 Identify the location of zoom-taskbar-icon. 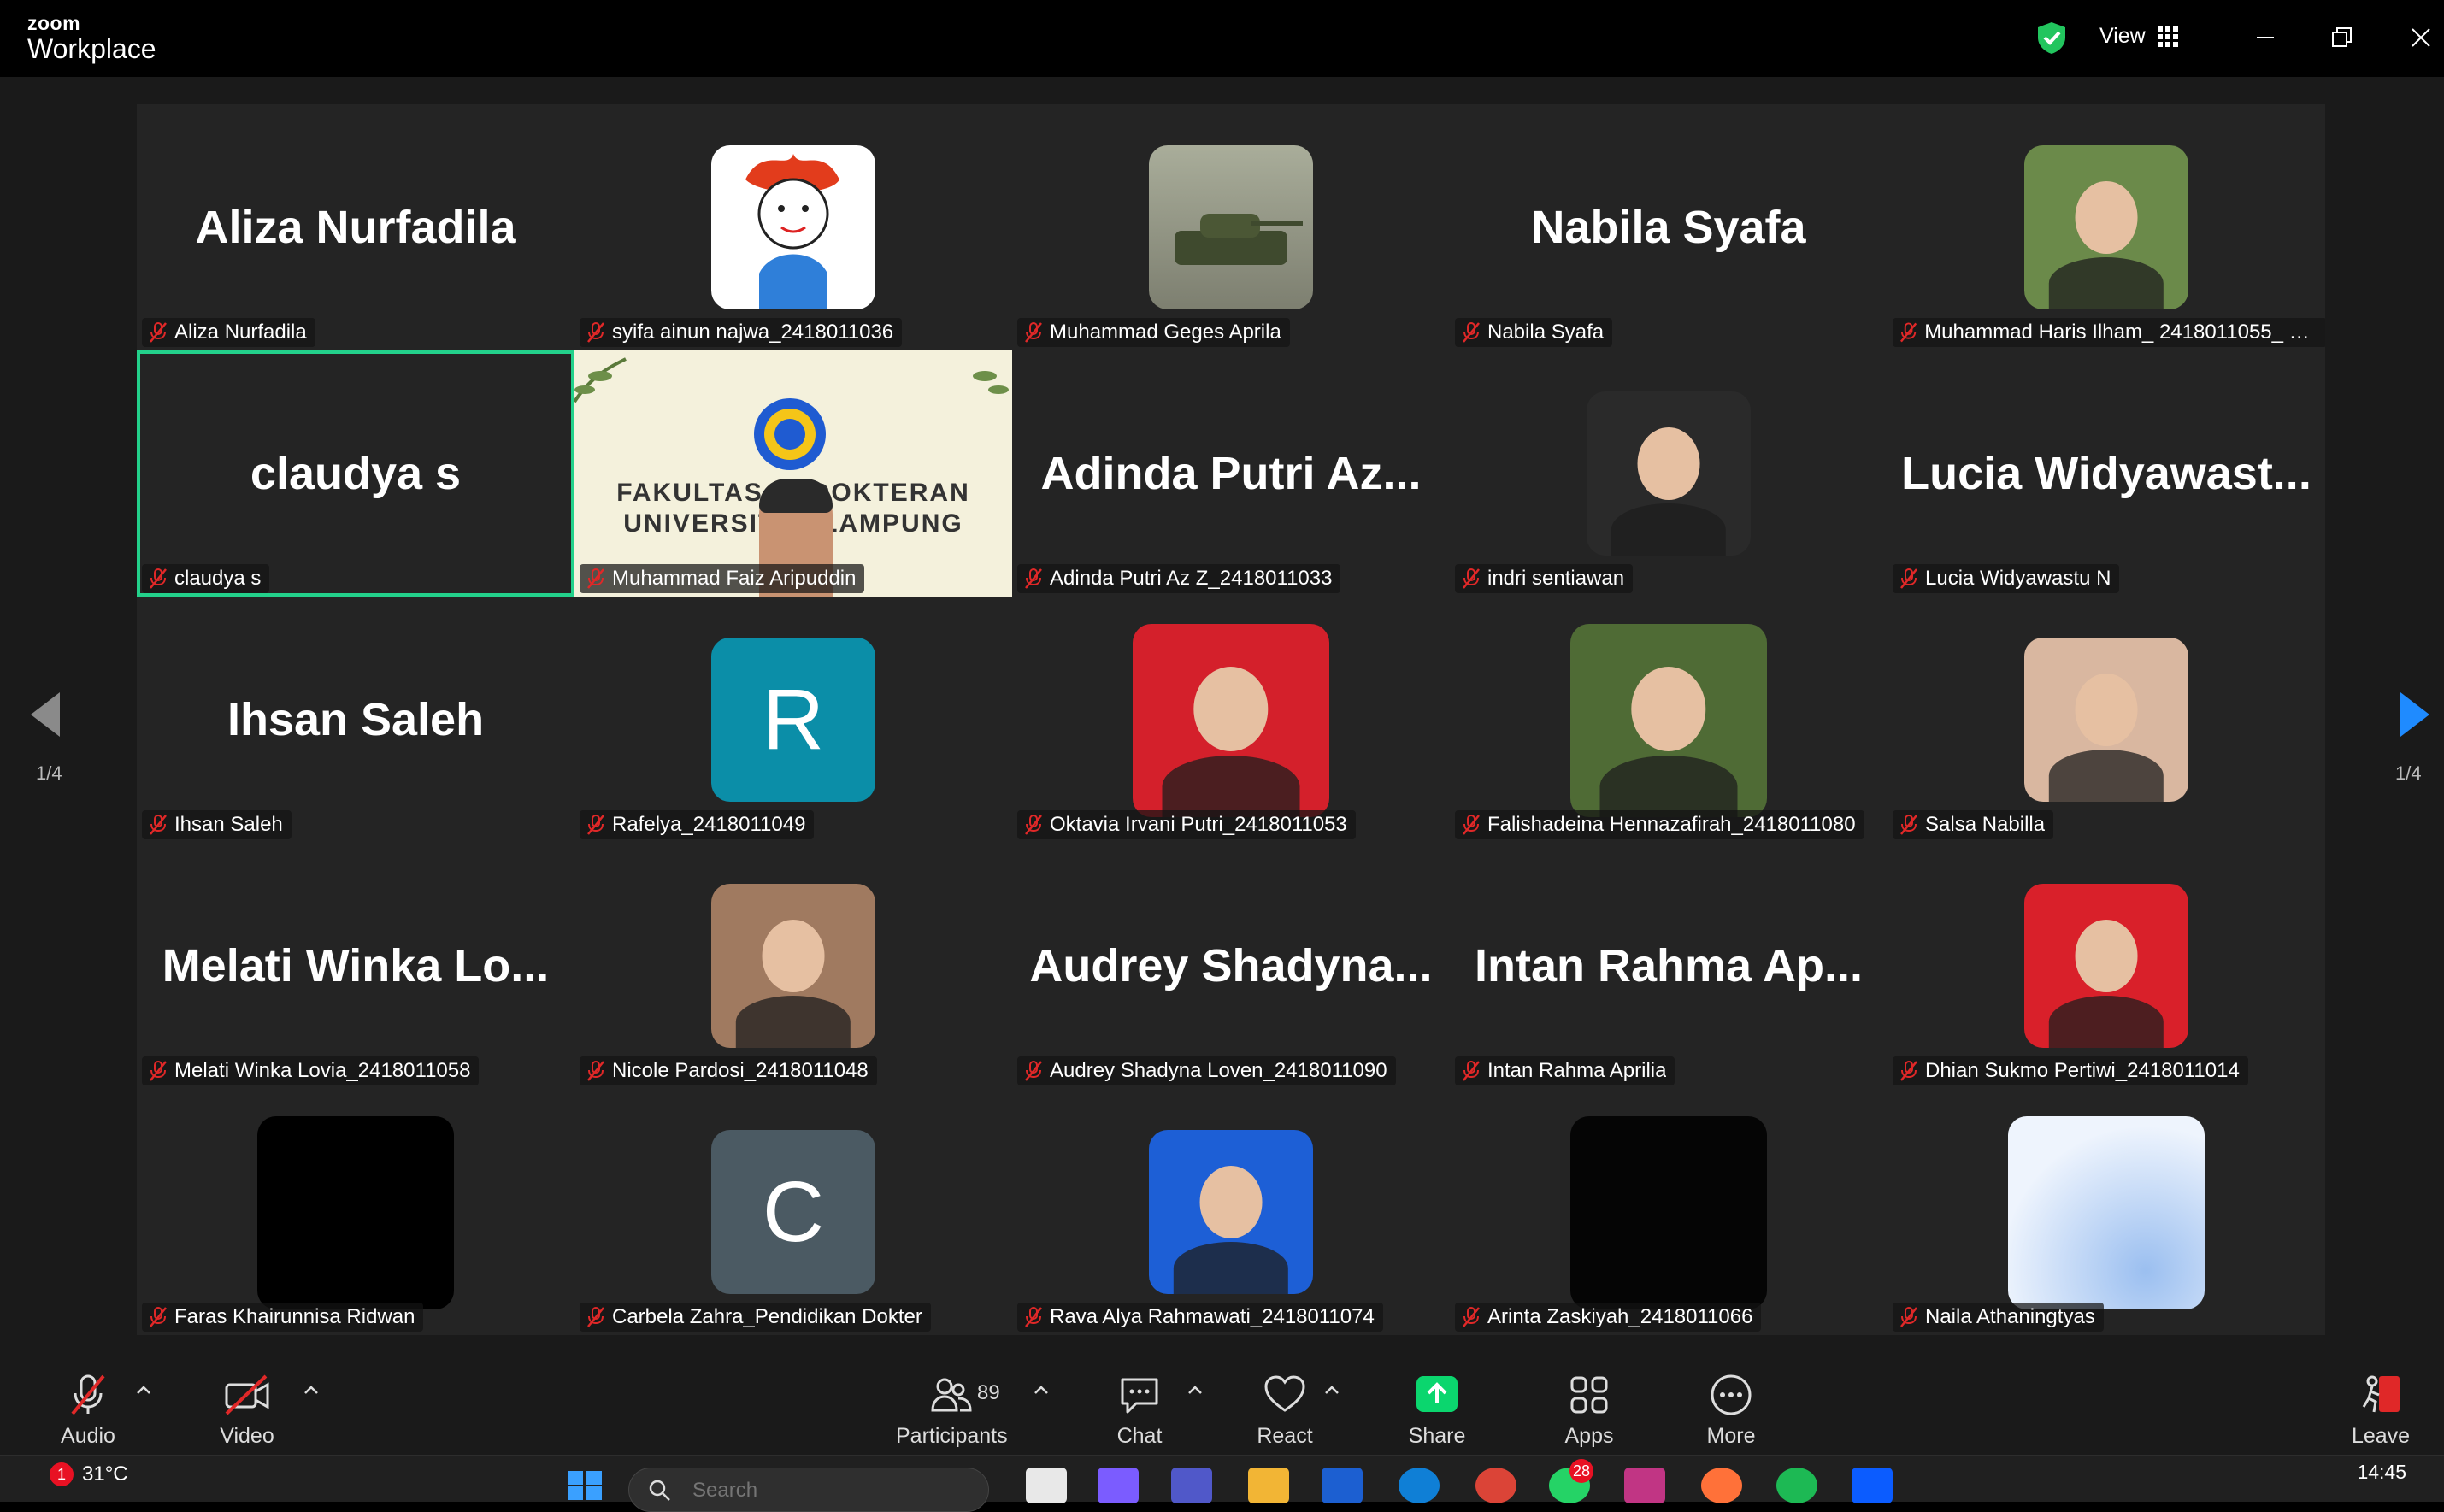
(1872, 1485).